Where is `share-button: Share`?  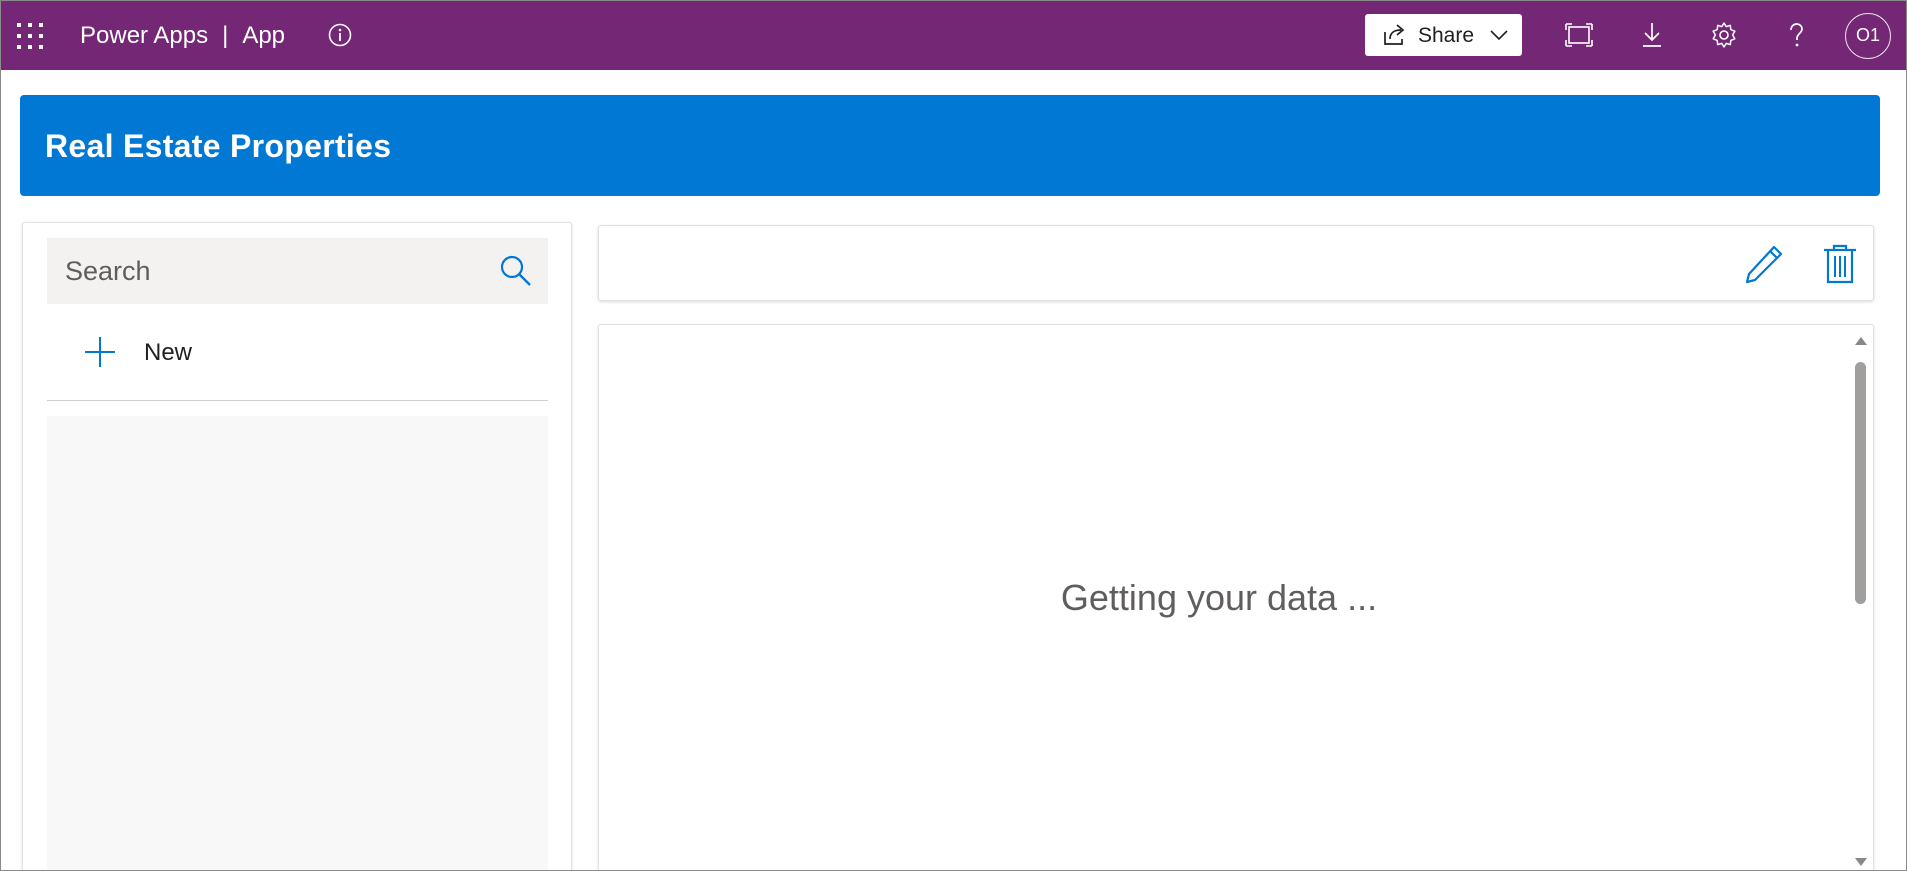
share-button: Share is located at coordinates (1443, 35).